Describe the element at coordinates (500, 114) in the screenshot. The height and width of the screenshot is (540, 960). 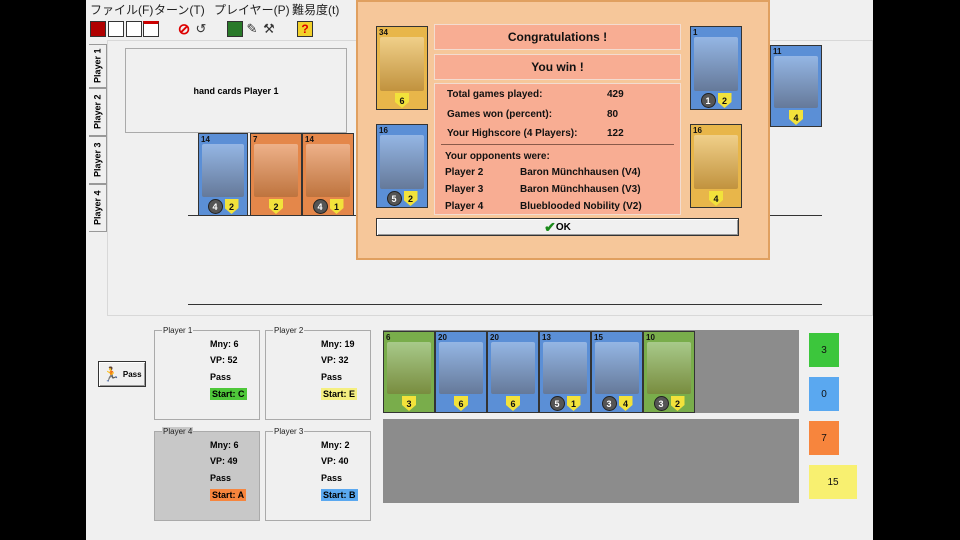
I see `stat-label: Games won (percent):` at that location.